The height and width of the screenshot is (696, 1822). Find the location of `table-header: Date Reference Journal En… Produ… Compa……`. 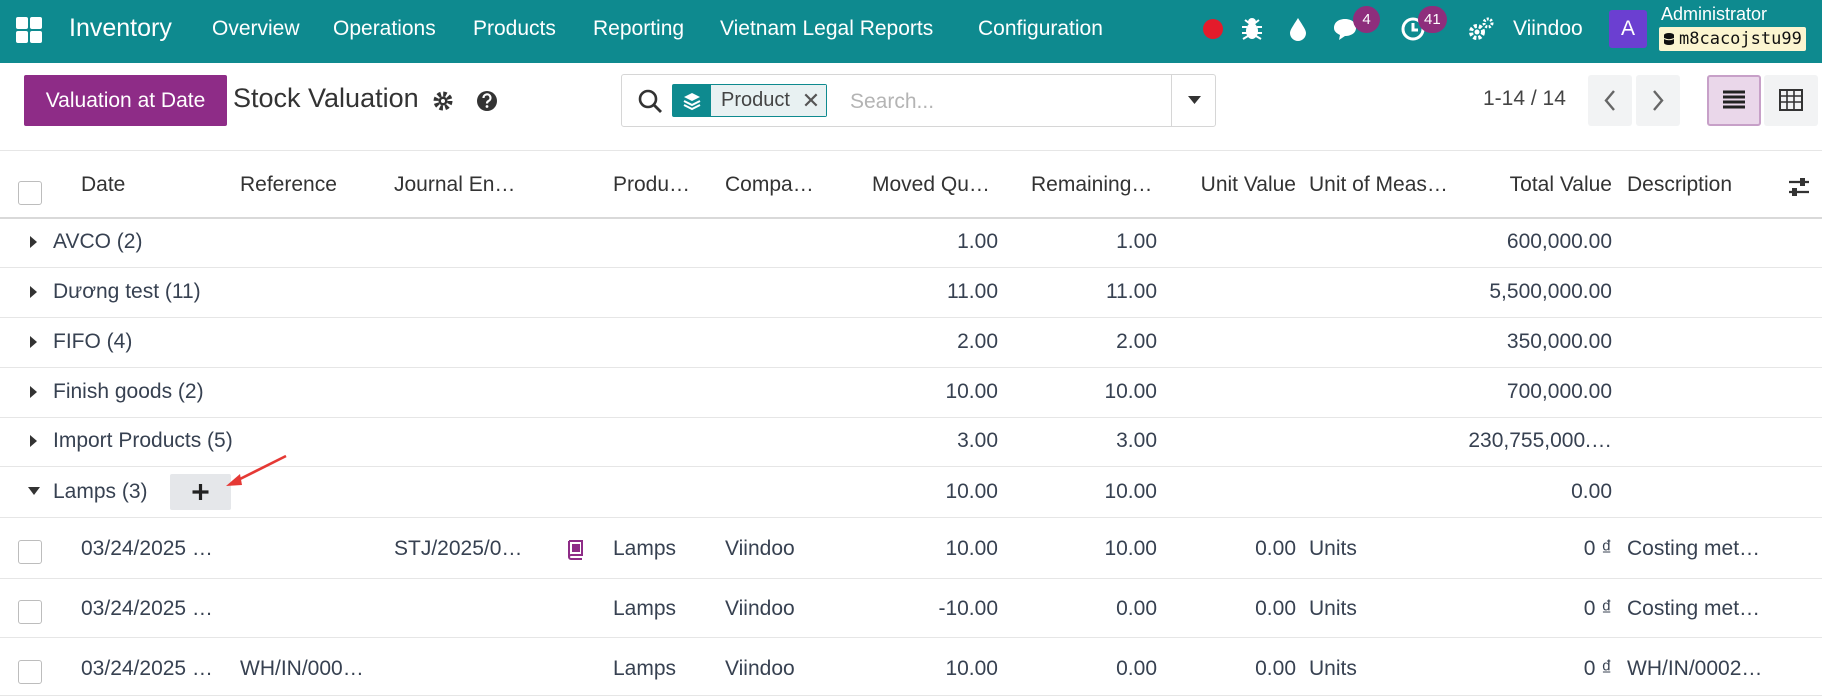

table-header: Date Reference Journal En… Produ… Compa…… is located at coordinates (911, 184).